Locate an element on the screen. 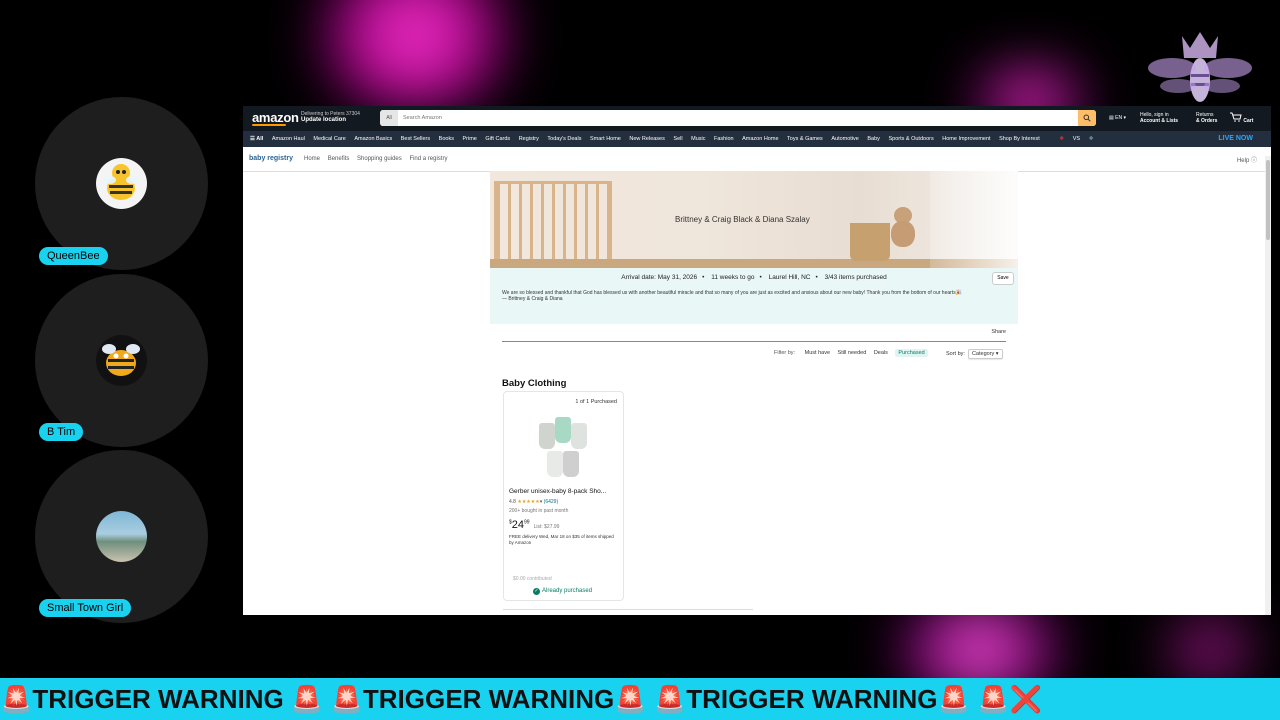 The image size is (1280, 720). price-cents: 99 is located at coordinates (527, 522).